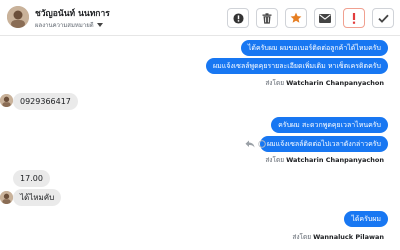  What do you see at coordinates (64, 25) in the screenshot?
I see `contact-subtitle-text: ผลงานความสมหมายดี` at bounding box center [64, 25].